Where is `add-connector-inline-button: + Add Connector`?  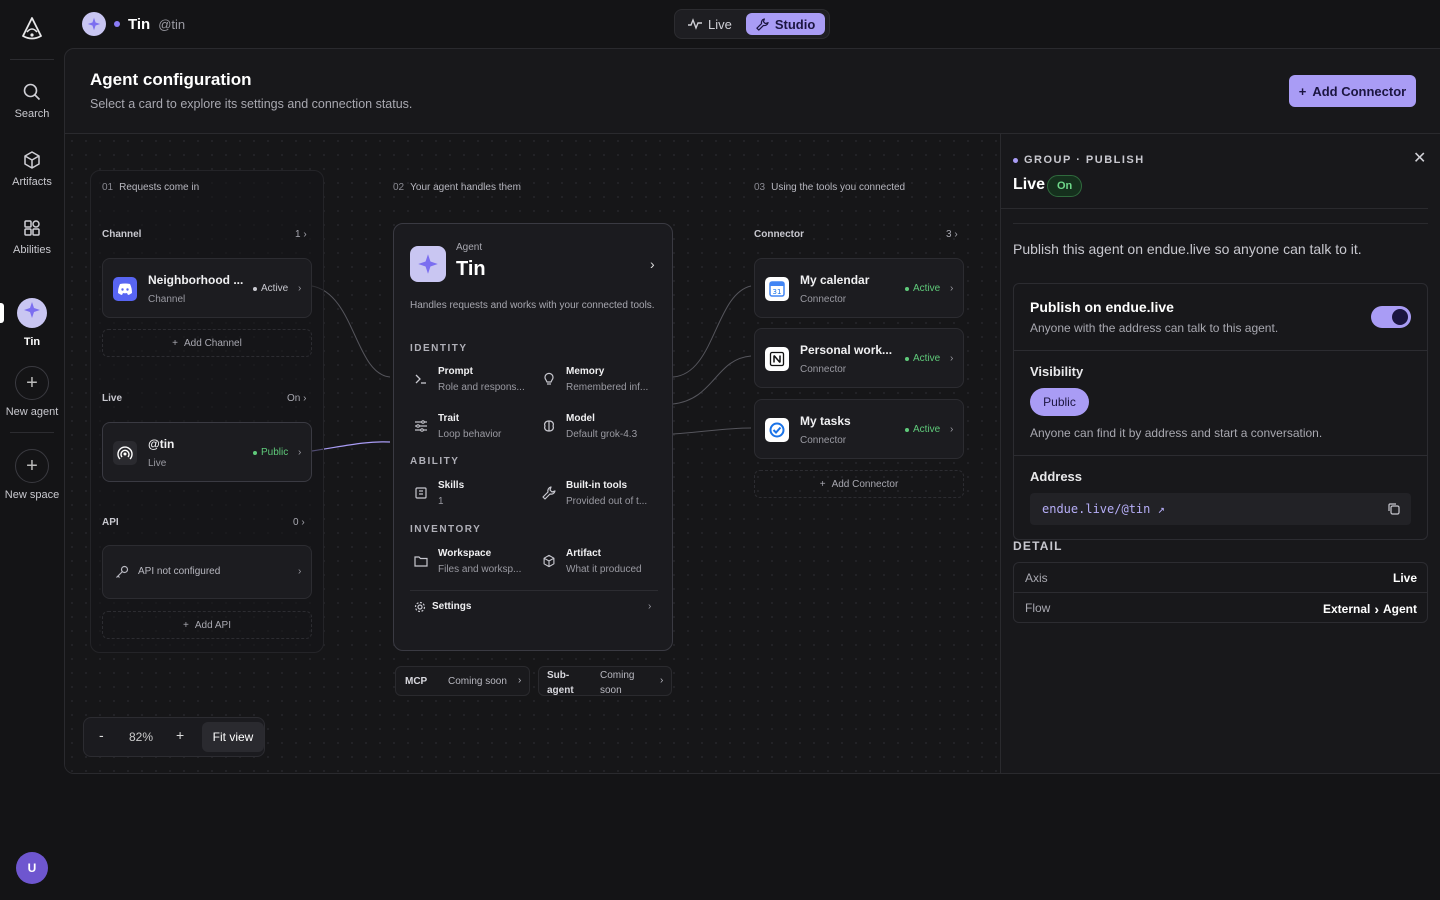
add-connector-inline-button: + Add Connector is located at coordinates (859, 484).